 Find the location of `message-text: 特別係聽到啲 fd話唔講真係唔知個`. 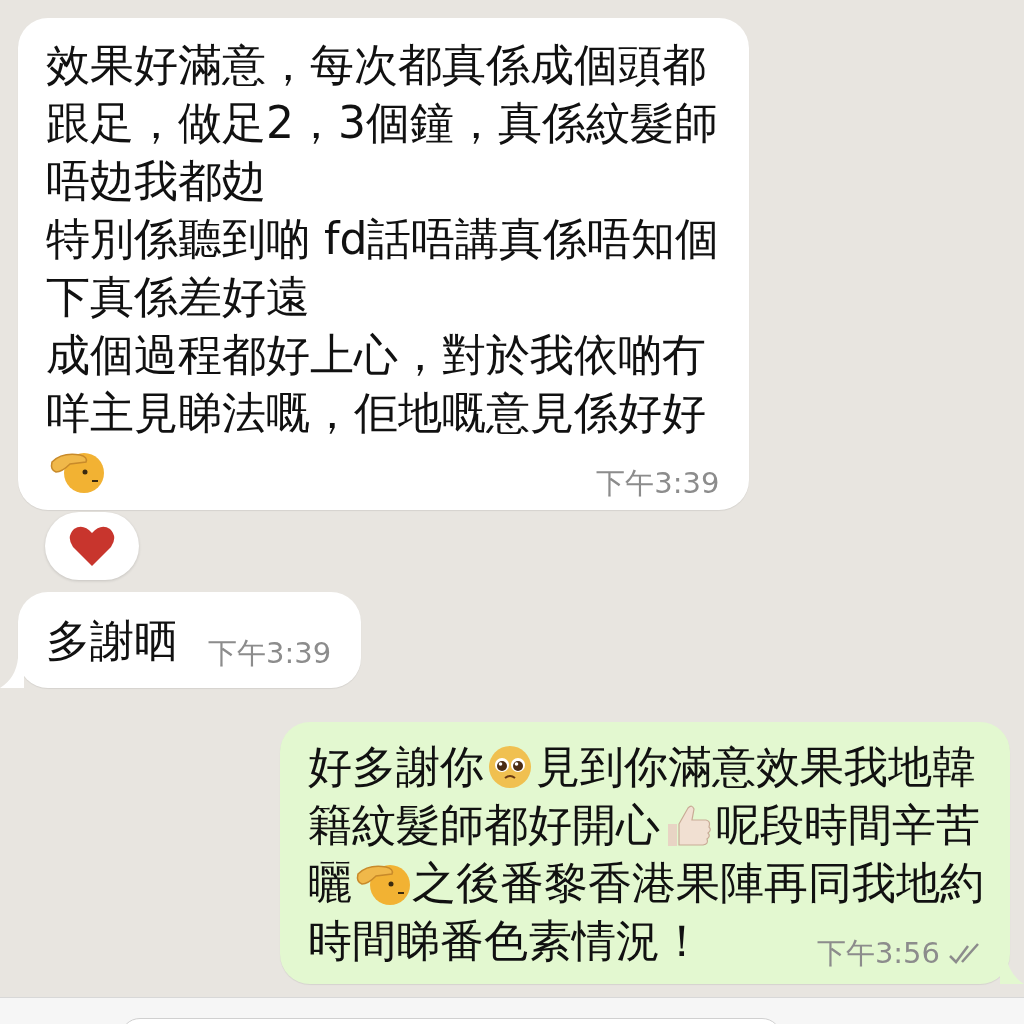

message-text: 特別係聽到啲 fd話唔講真係唔知個 is located at coordinates (383, 239).